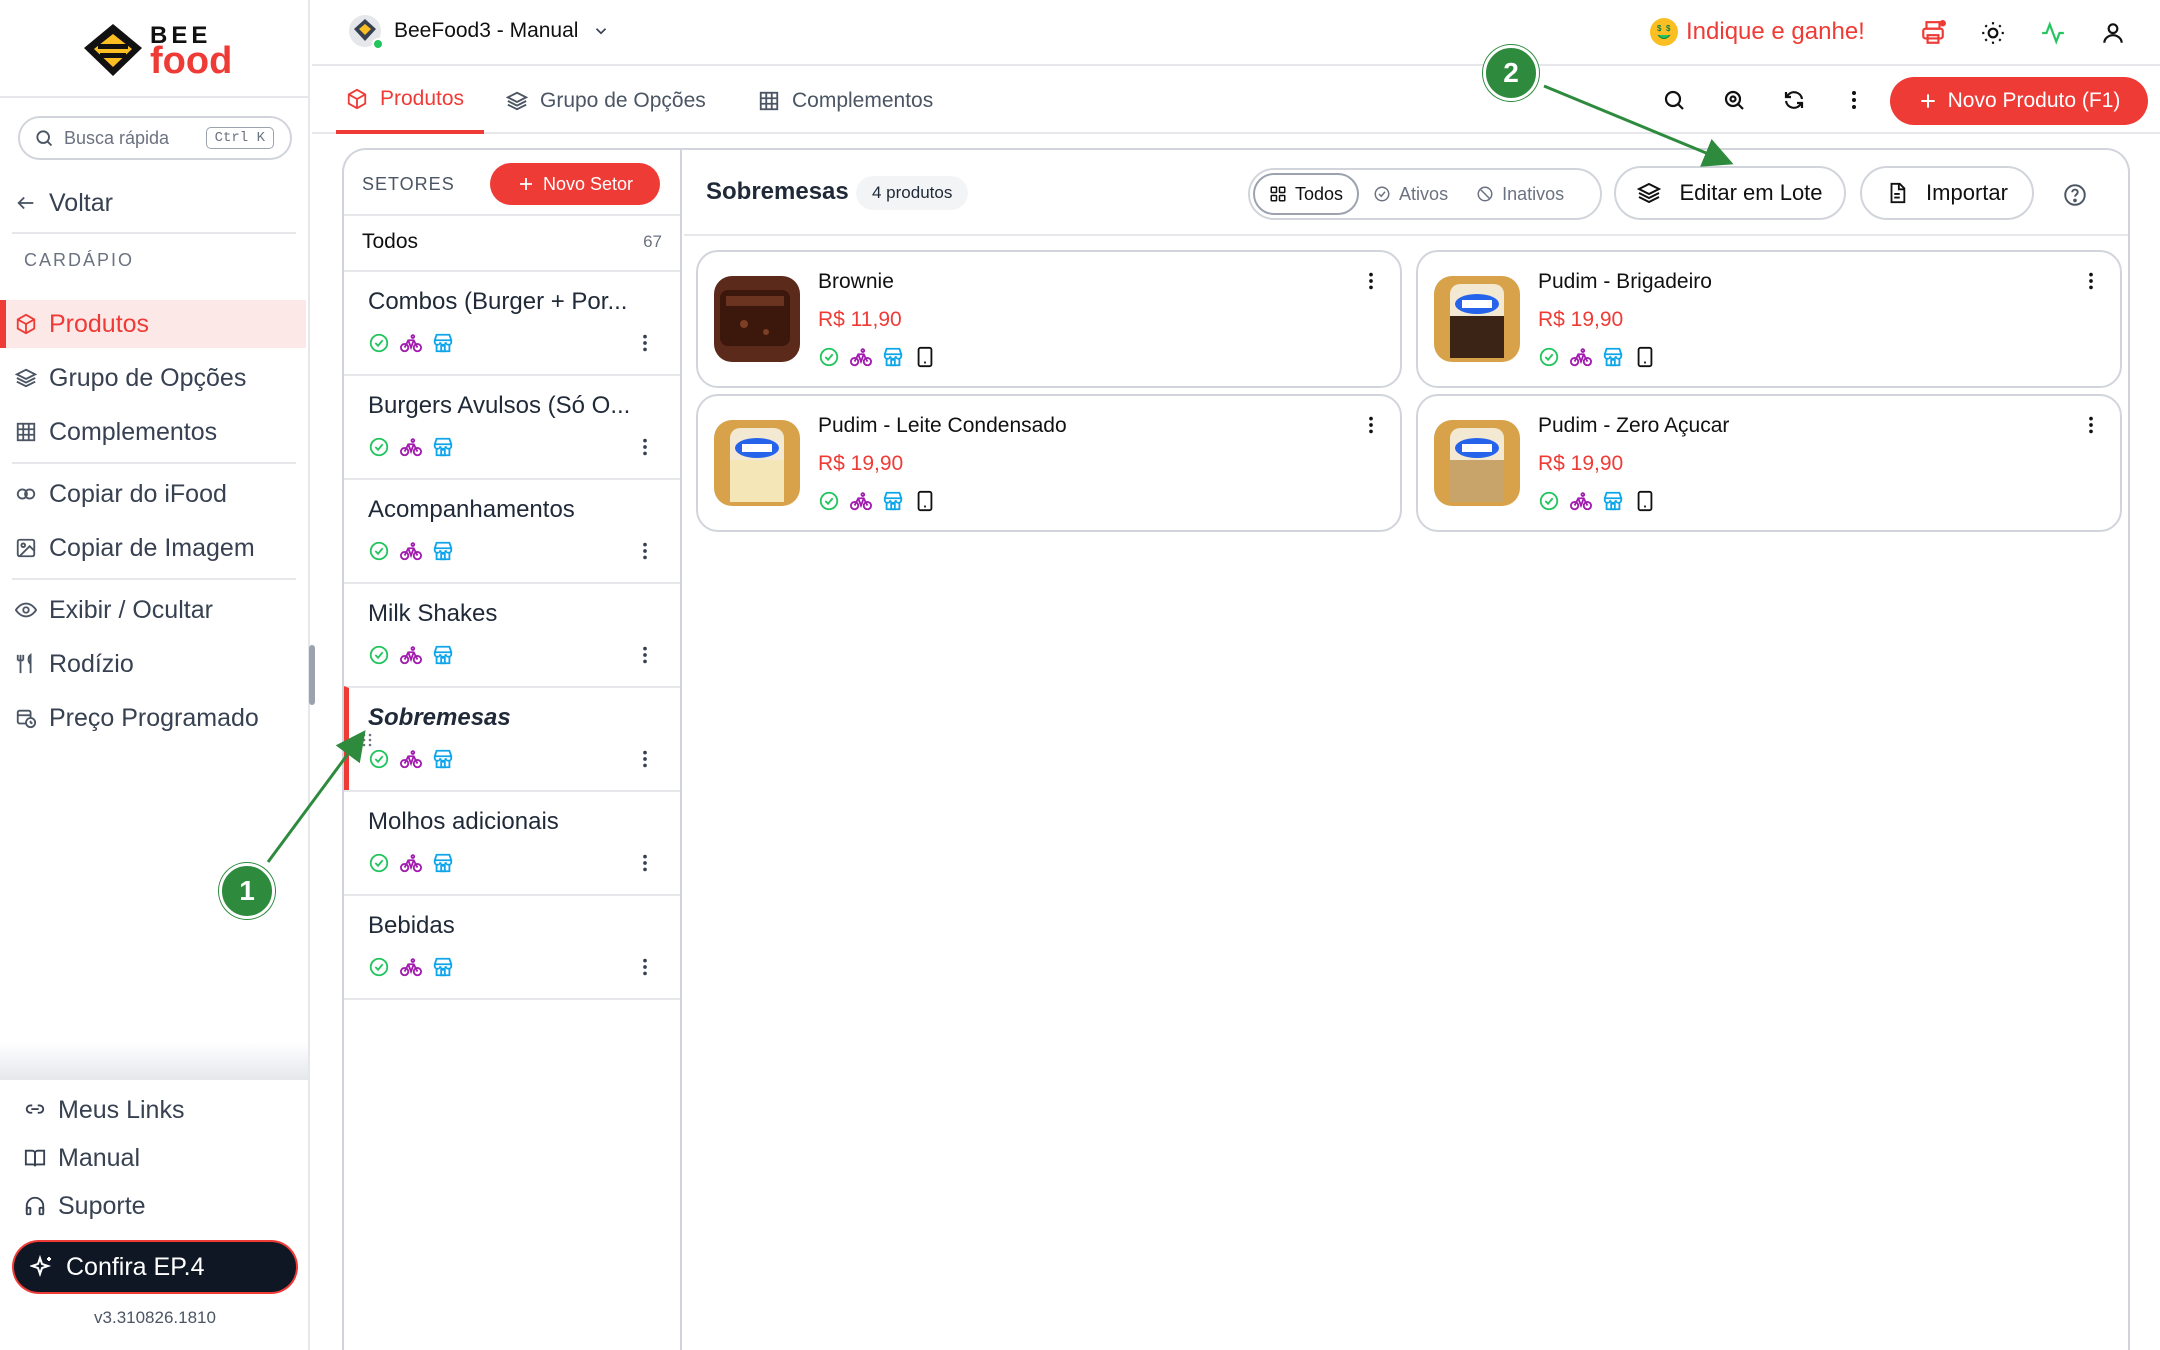 The height and width of the screenshot is (1350, 2160). What do you see at coordinates (512, 634) in the screenshot?
I see `sector-item: Milk Shakes` at bounding box center [512, 634].